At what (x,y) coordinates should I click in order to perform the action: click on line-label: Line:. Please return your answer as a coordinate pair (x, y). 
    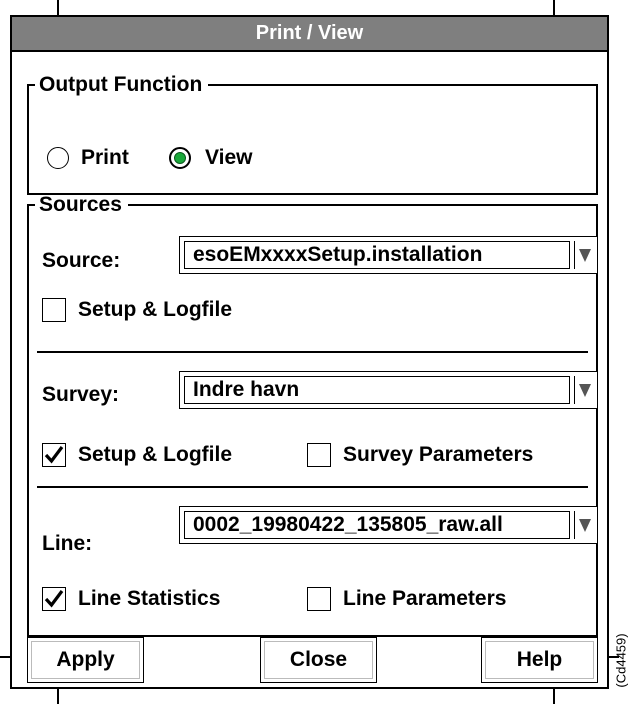
    Looking at the image, I should click on (67, 543).